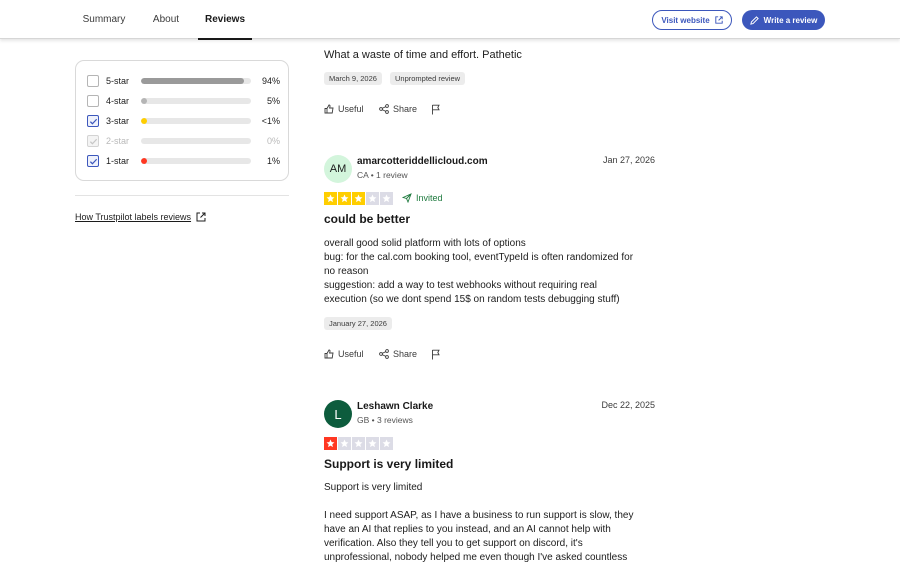 The height and width of the screenshot is (563, 900). Describe the element at coordinates (428, 78) in the screenshot. I see `unprompted-review-tag: Unprompted review` at that location.